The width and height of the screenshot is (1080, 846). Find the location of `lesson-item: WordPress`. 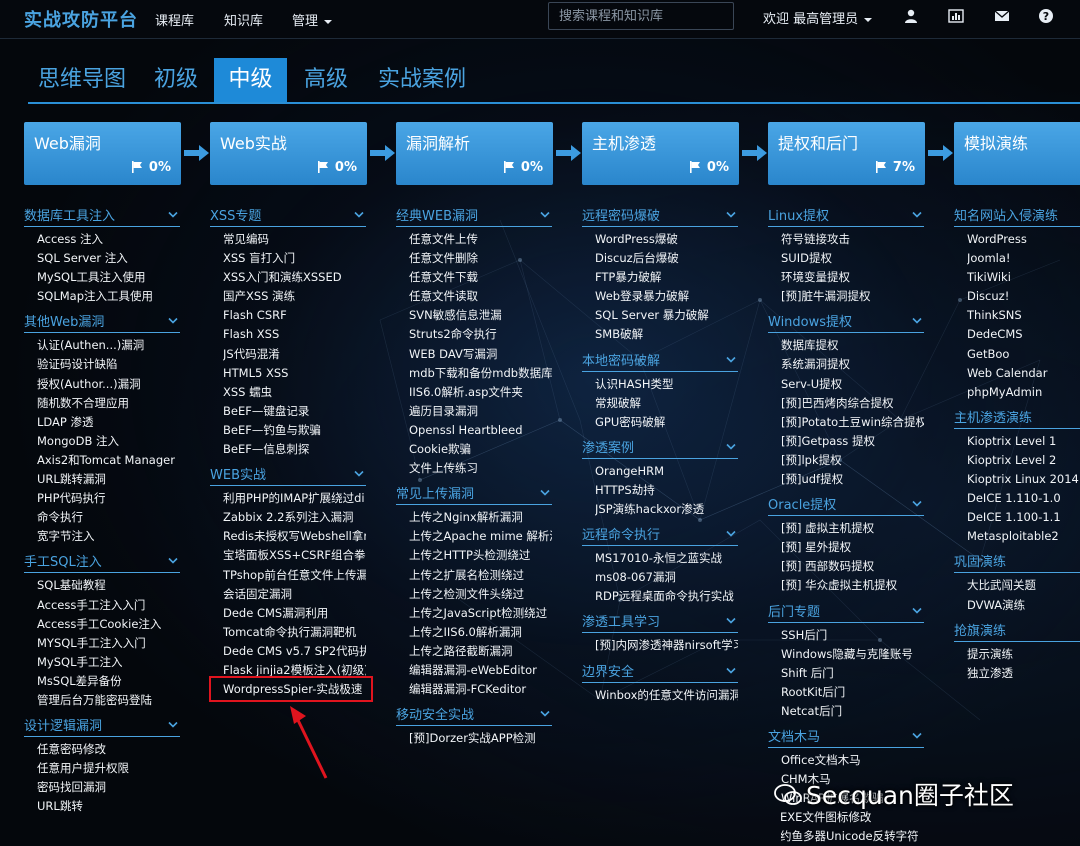

lesson-item: WordPress is located at coordinates (1023, 239).